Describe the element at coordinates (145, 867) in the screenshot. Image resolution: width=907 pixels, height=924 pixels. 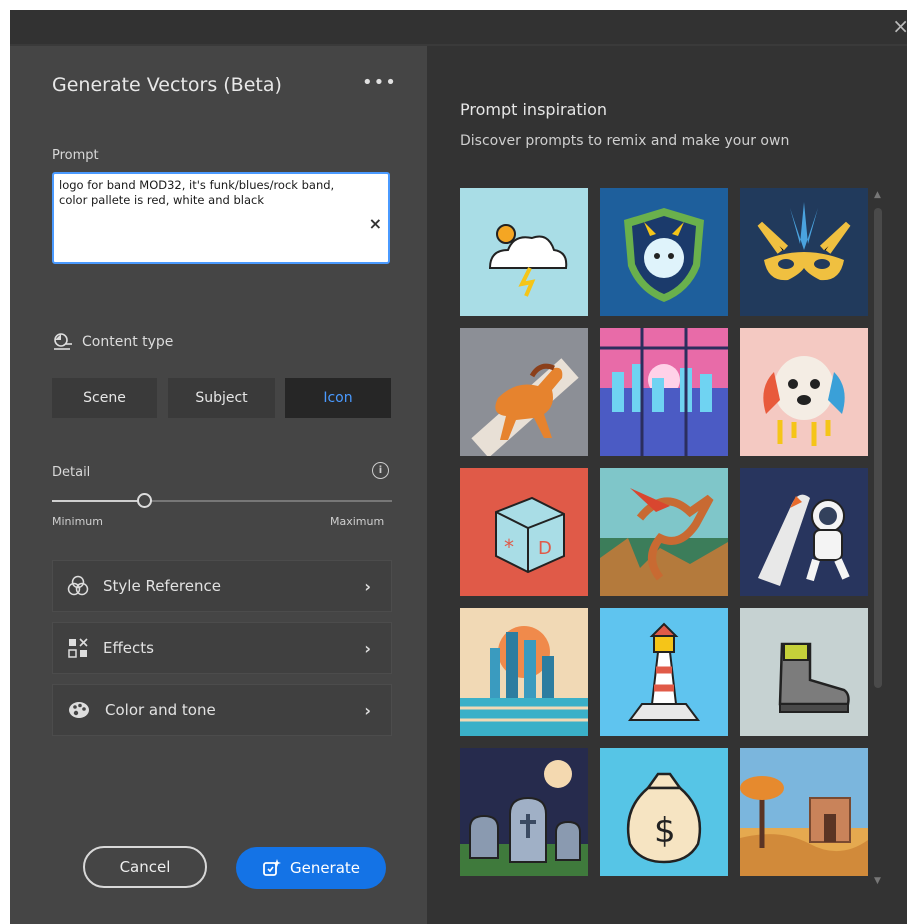
I see `cancel-button: Cancel` at that location.